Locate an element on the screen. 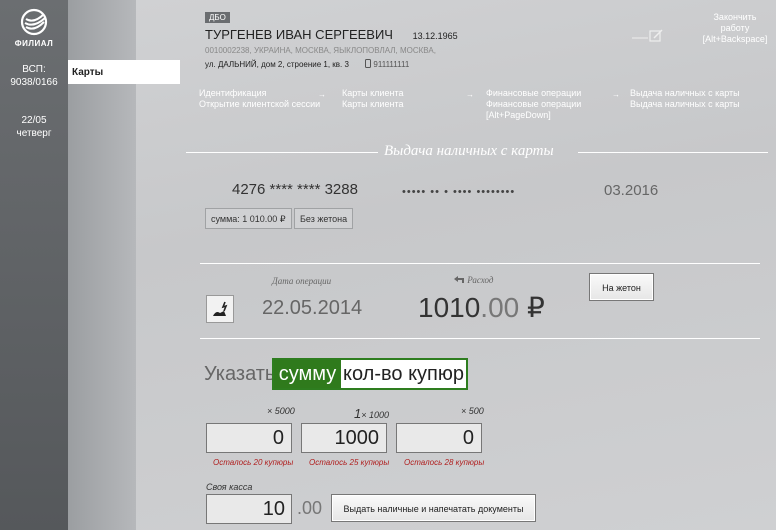 The width and height of the screenshot is (776, 530). dbo-badge: ДБО is located at coordinates (217, 17).